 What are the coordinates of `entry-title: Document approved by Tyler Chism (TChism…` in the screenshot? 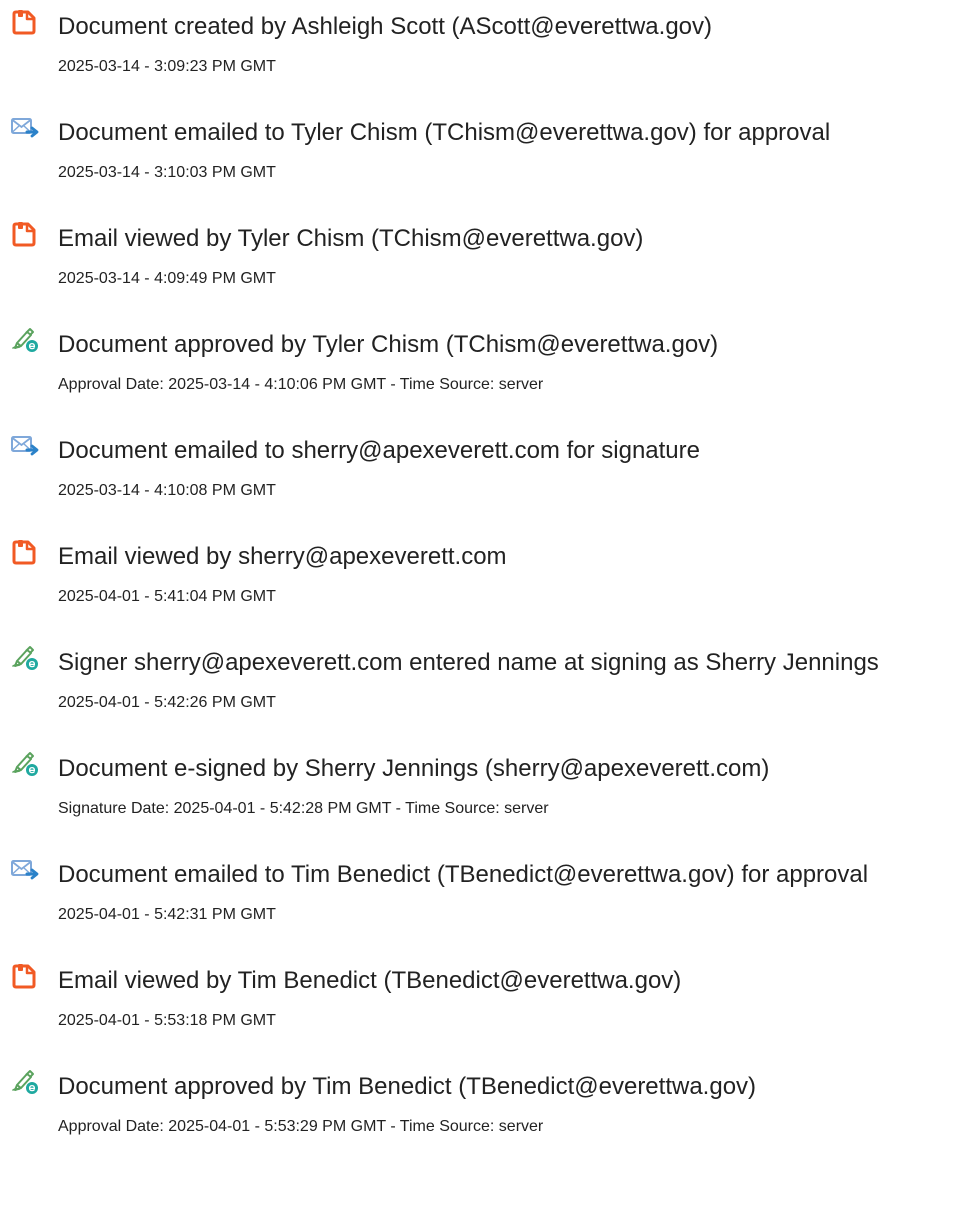 It's located at (388, 344).